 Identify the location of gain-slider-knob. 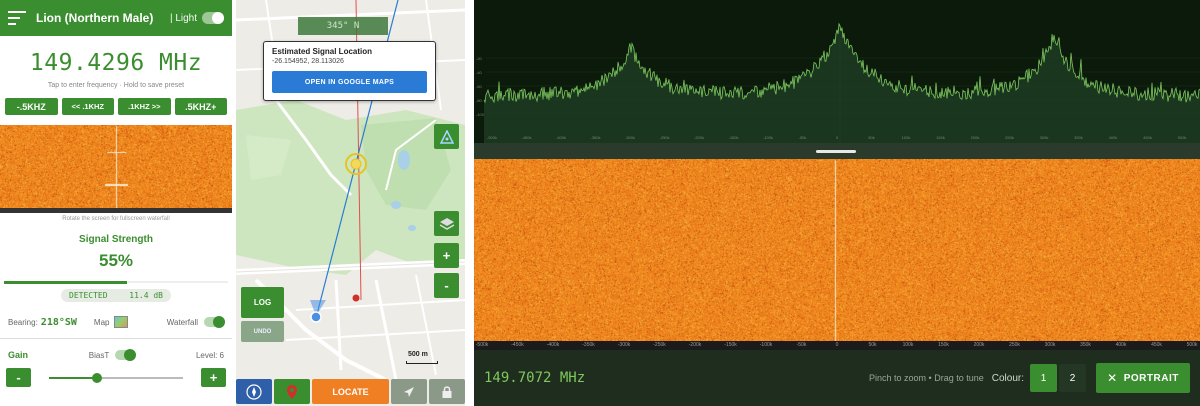
(97, 377).